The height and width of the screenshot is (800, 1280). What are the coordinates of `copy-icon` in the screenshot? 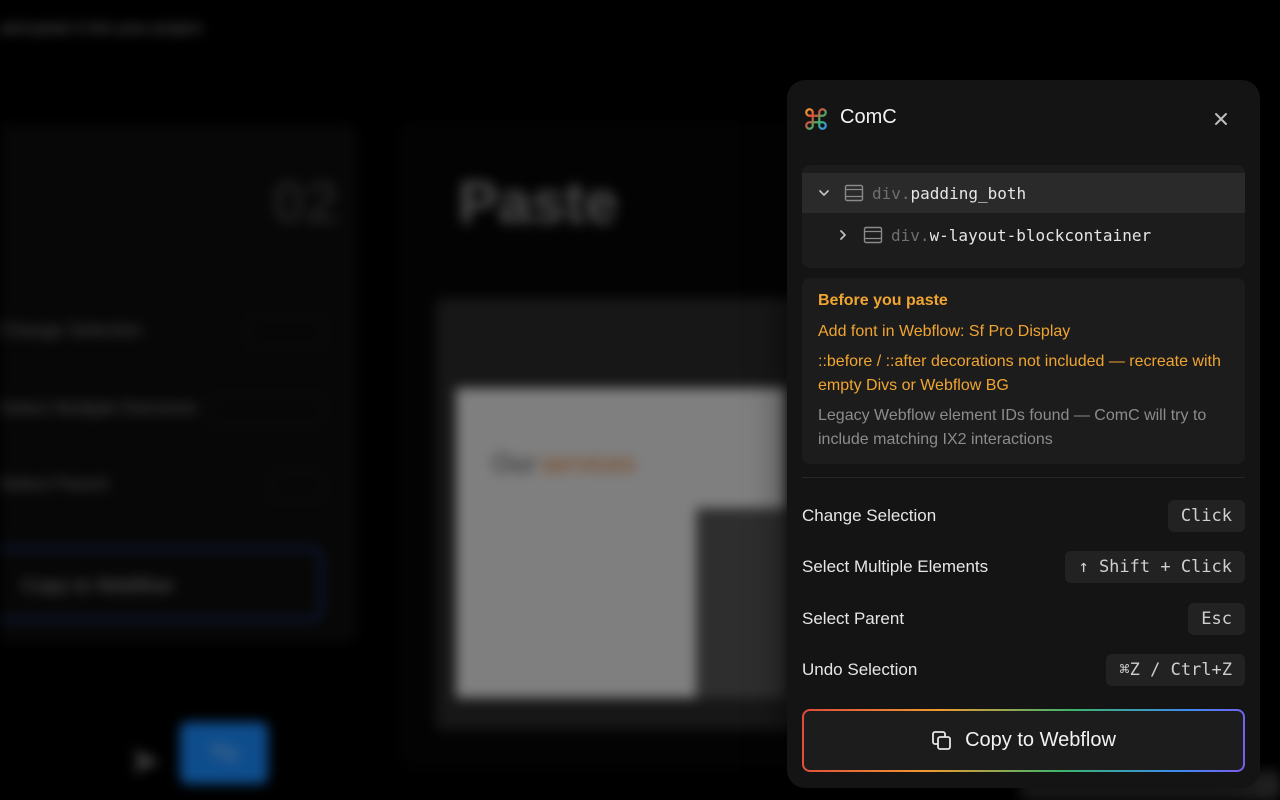 It's located at (941, 740).